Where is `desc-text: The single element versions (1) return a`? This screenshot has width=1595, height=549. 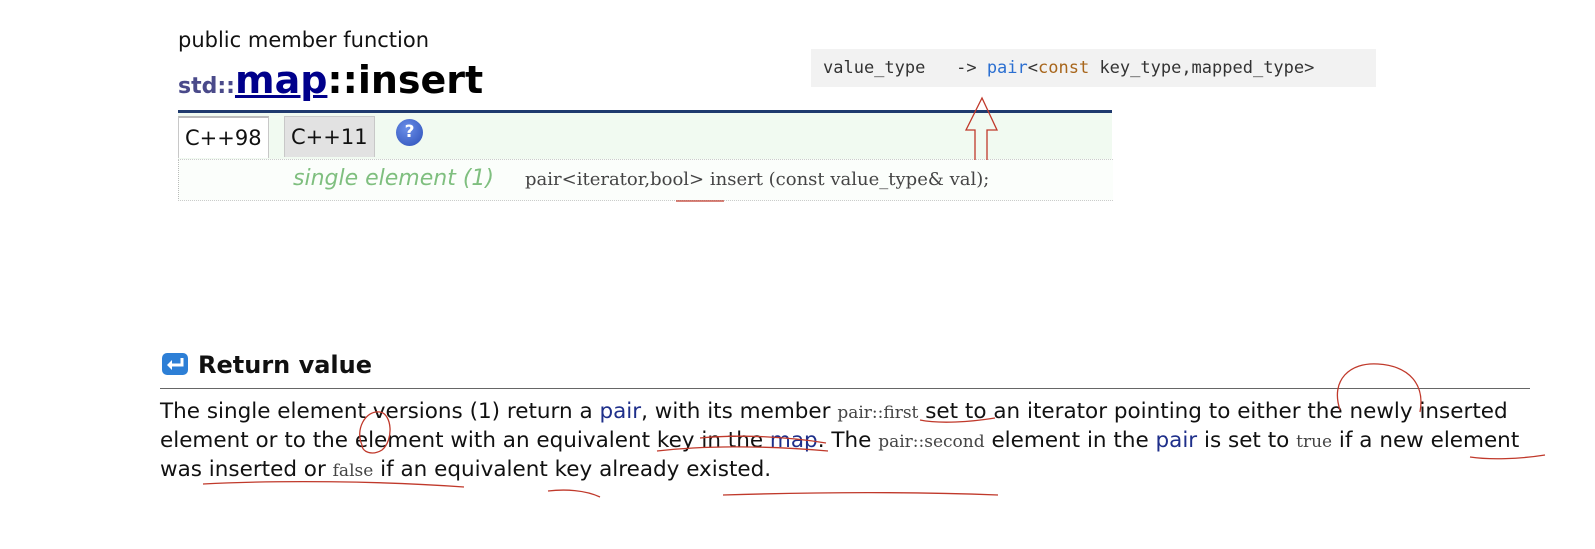
desc-text: The single element versions (1) return a is located at coordinates (380, 411).